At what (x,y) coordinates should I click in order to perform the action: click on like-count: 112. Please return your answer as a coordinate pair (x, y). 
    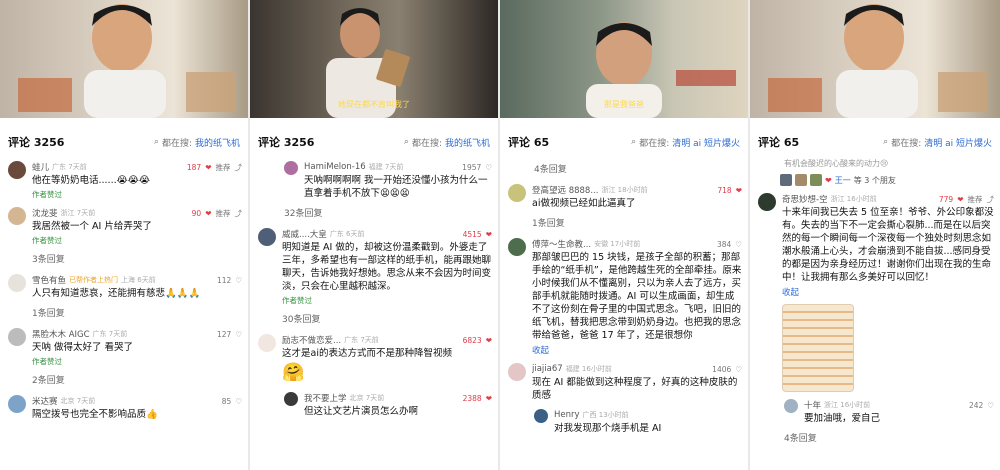
    Looking at the image, I should click on (224, 280).